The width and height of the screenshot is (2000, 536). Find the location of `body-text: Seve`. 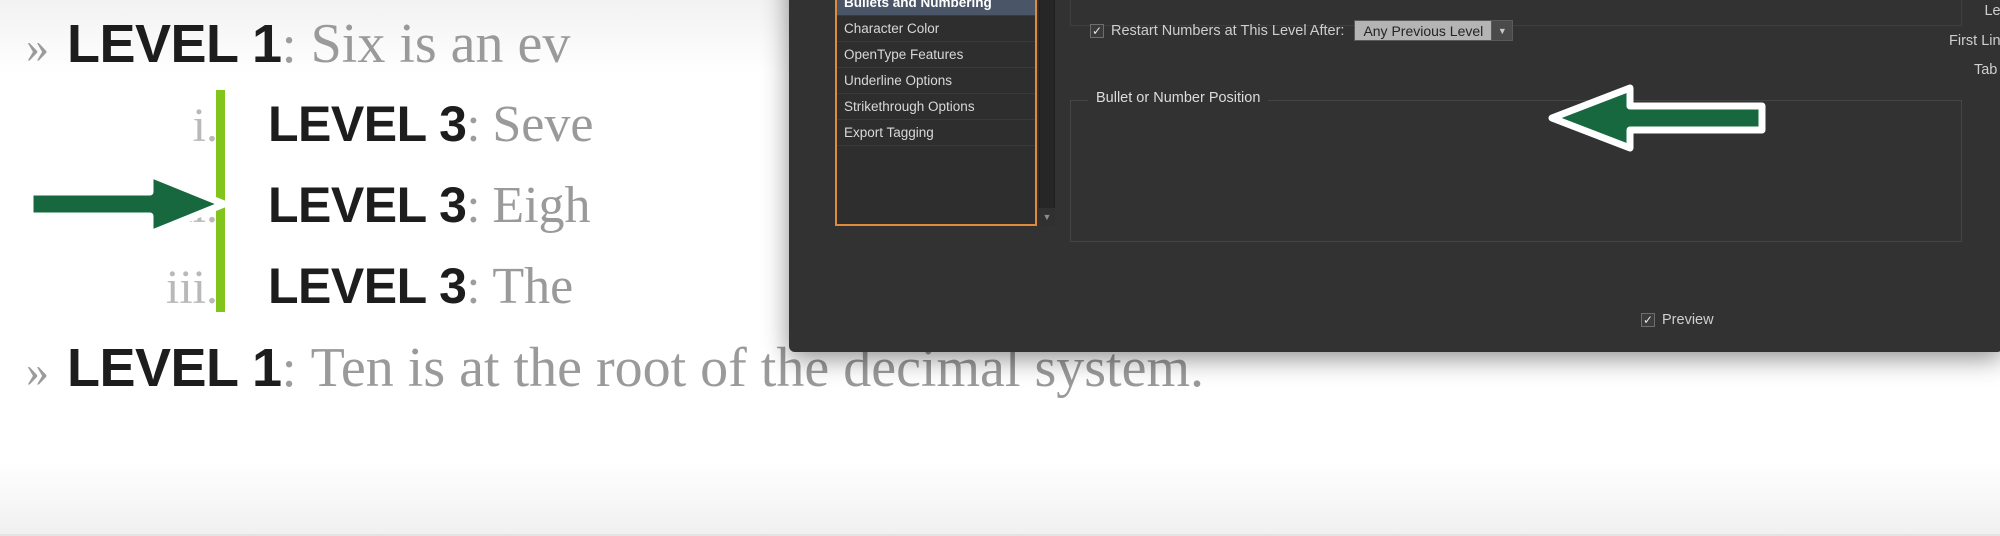

body-text: Seve is located at coordinates (543, 124).